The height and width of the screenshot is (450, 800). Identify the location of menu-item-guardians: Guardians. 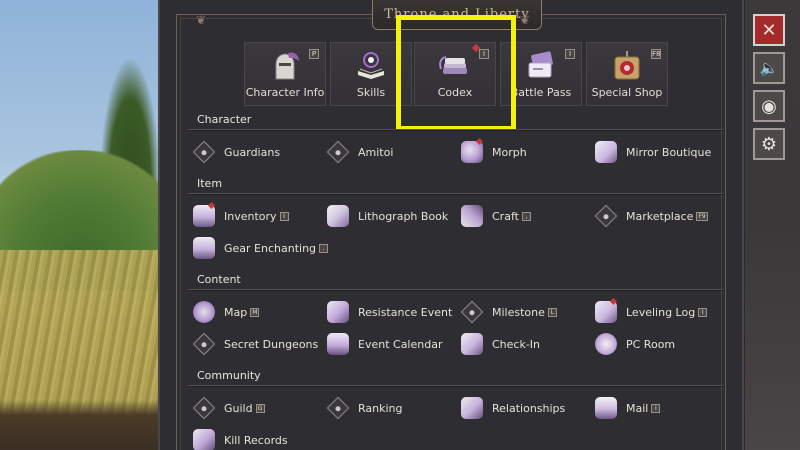
(236, 152).